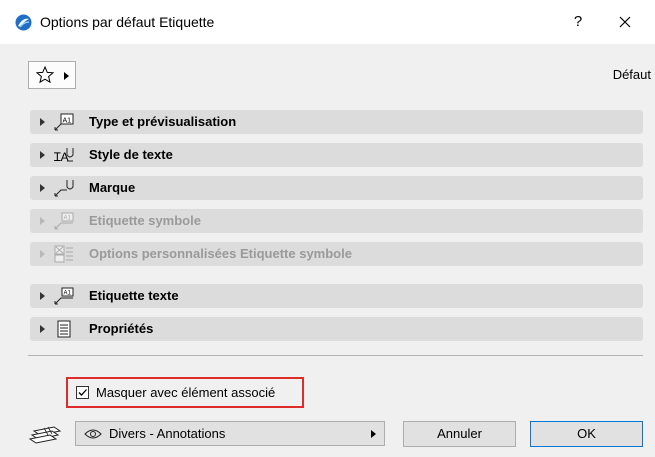  Describe the element at coordinates (167, 433) in the screenshot. I see `layer-value: Divers - Annotations` at that location.